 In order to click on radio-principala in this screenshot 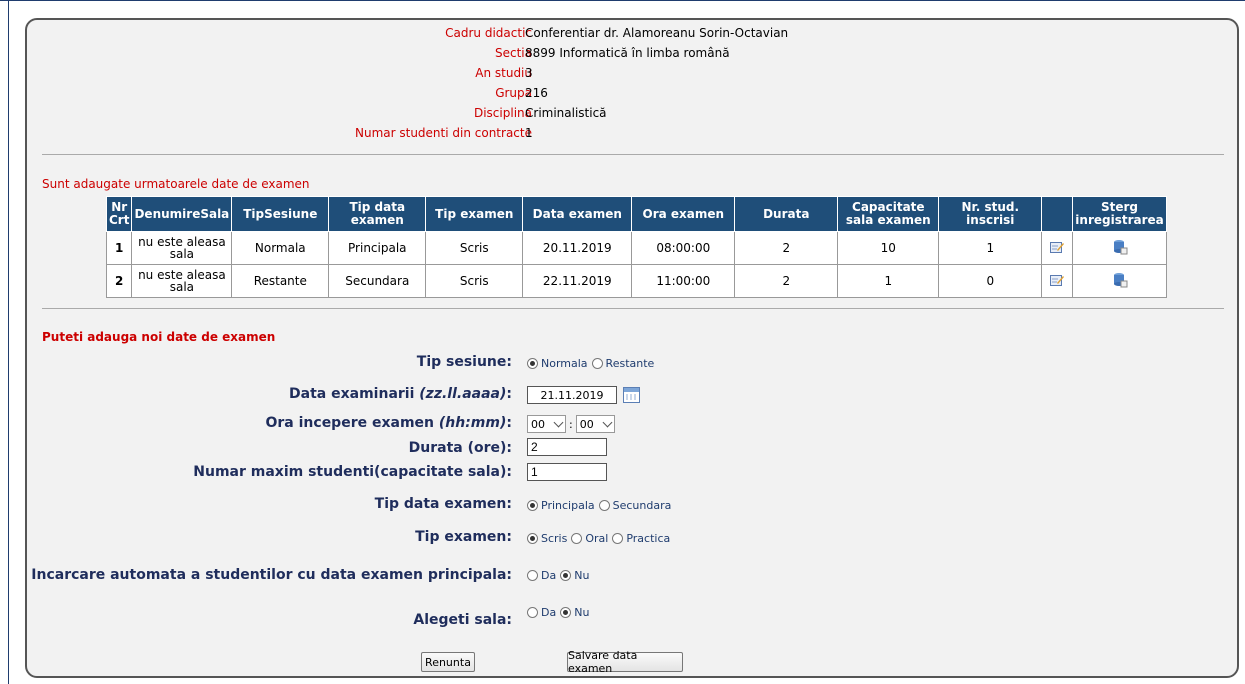, I will do `click(532, 505)`.